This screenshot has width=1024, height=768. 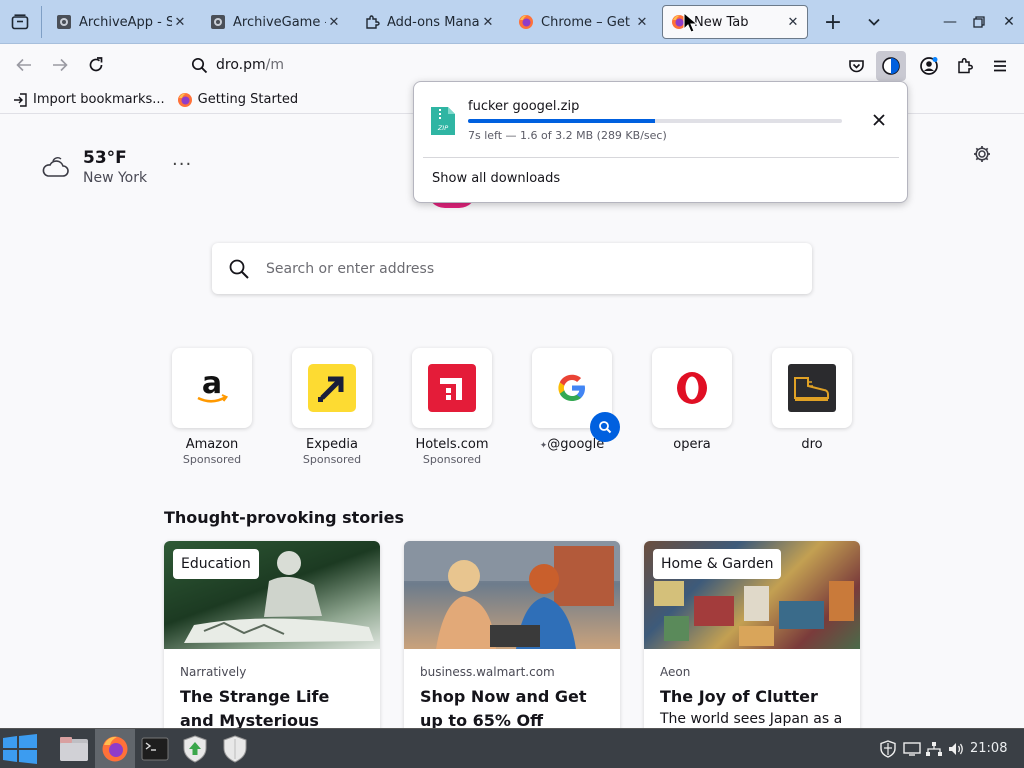 I want to click on top-site-name: dro, so click(x=812, y=444).